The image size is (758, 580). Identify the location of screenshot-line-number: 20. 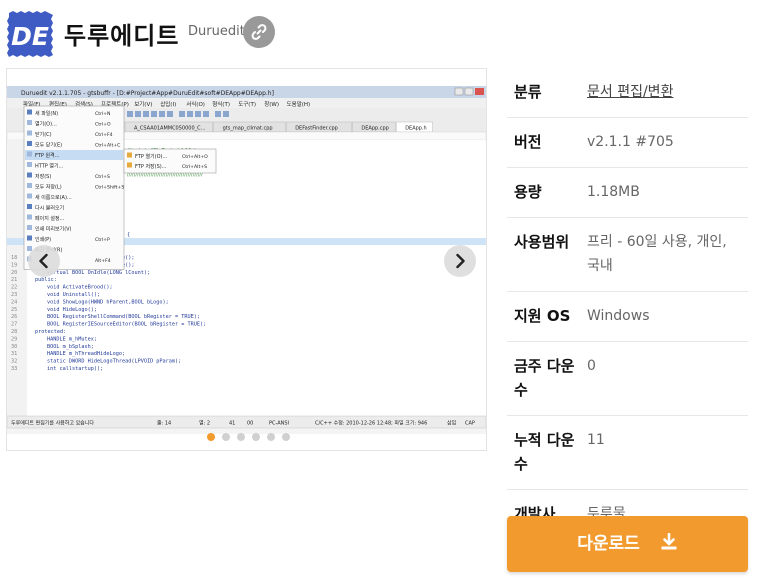
(14, 273).